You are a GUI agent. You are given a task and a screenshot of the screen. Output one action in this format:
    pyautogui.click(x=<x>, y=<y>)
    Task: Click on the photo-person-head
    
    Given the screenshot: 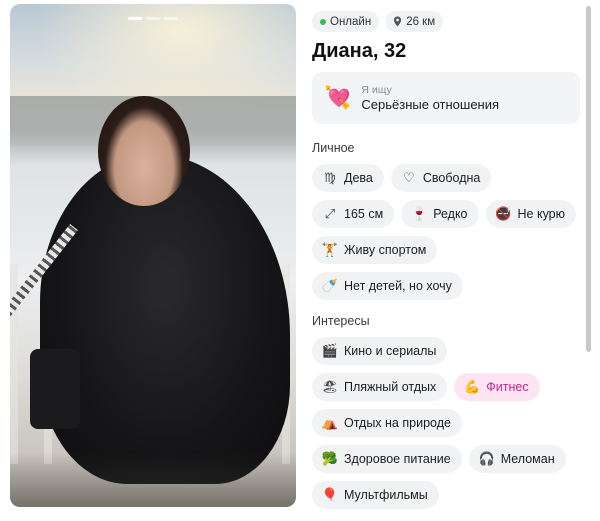 What is the action you would take?
    pyautogui.click(x=144, y=151)
    